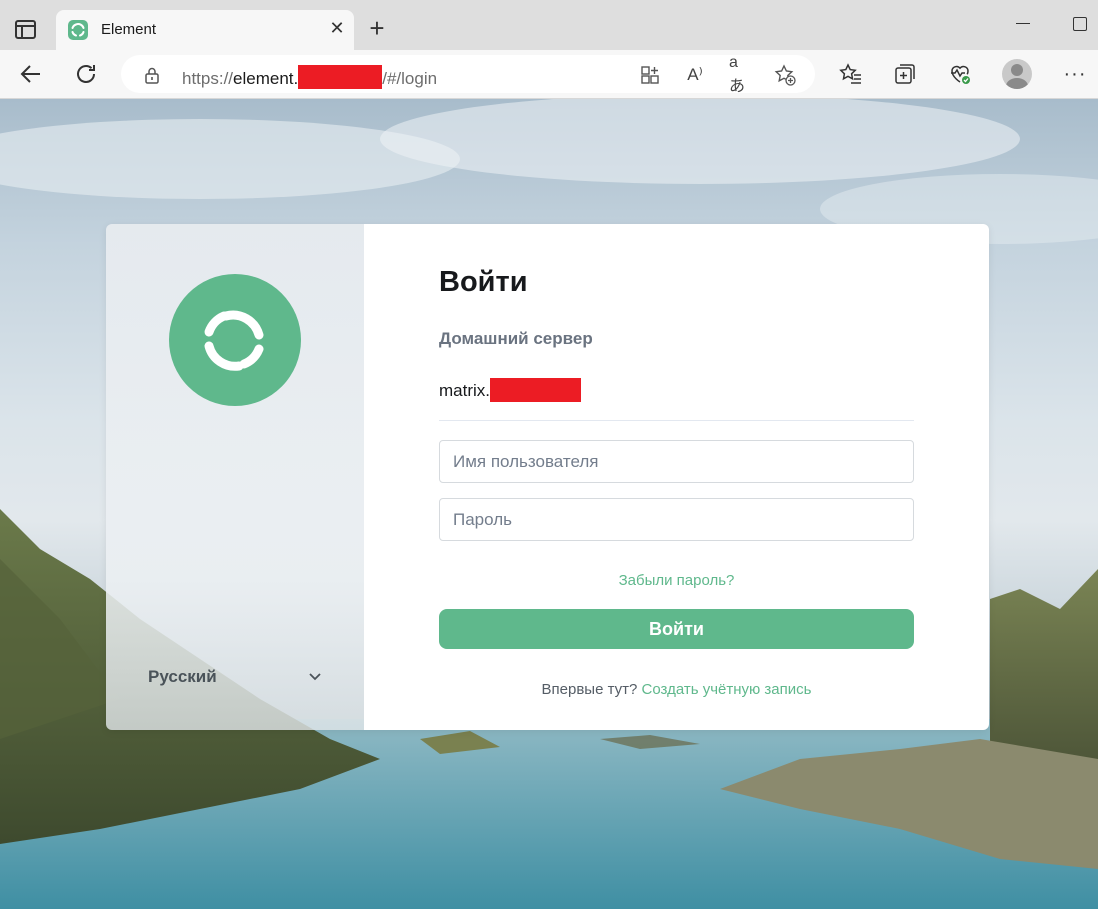 Image resolution: width=1098 pixels, height=909 pixels. What do you see at coordinates (78, 30) in the screenshot?
I see `element-favicon` at bounding box center [78, 30].